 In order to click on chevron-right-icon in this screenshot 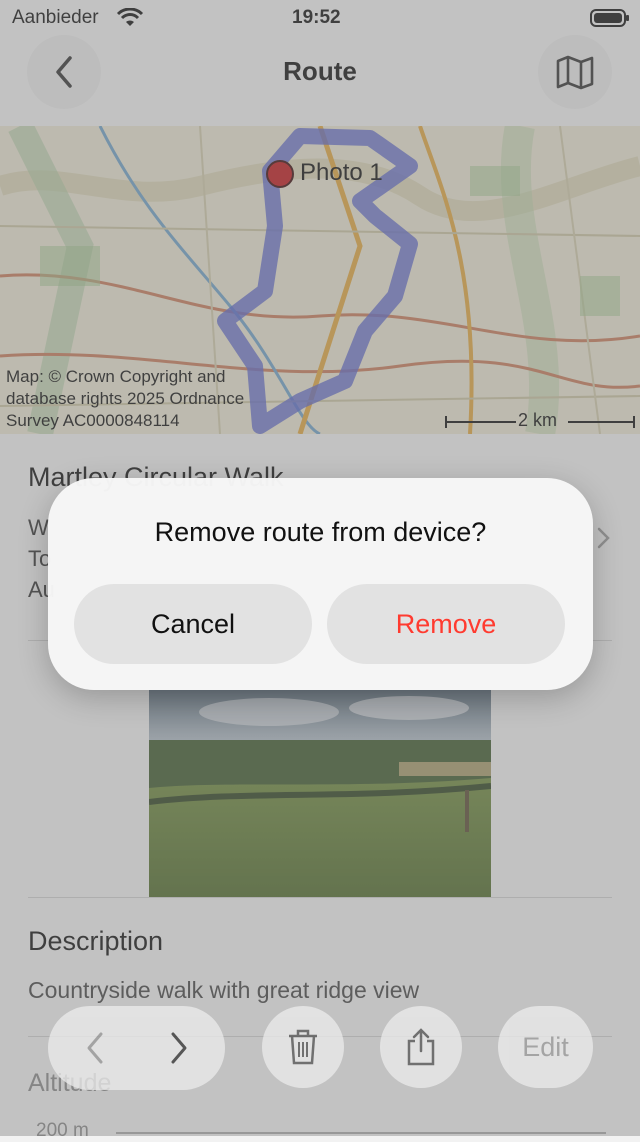, I will do `click(179, 1048)`.